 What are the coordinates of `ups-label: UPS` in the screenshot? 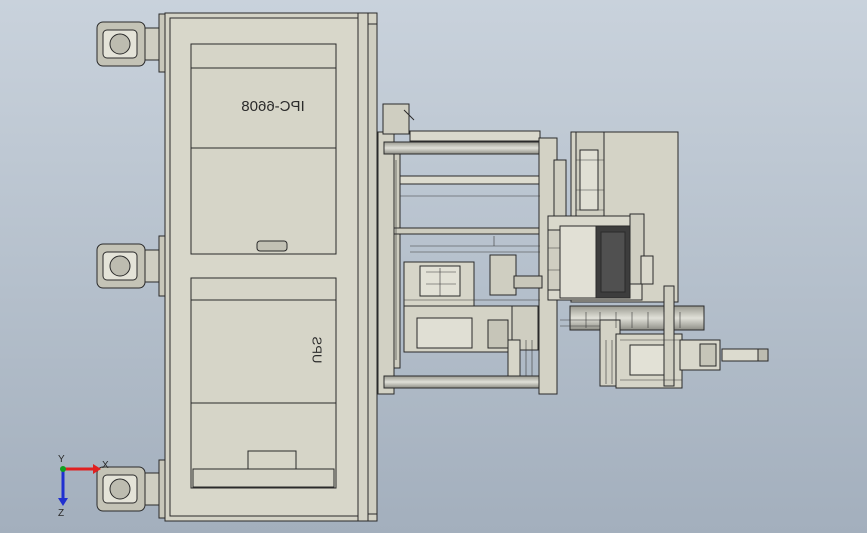 It's located at (317, 349).